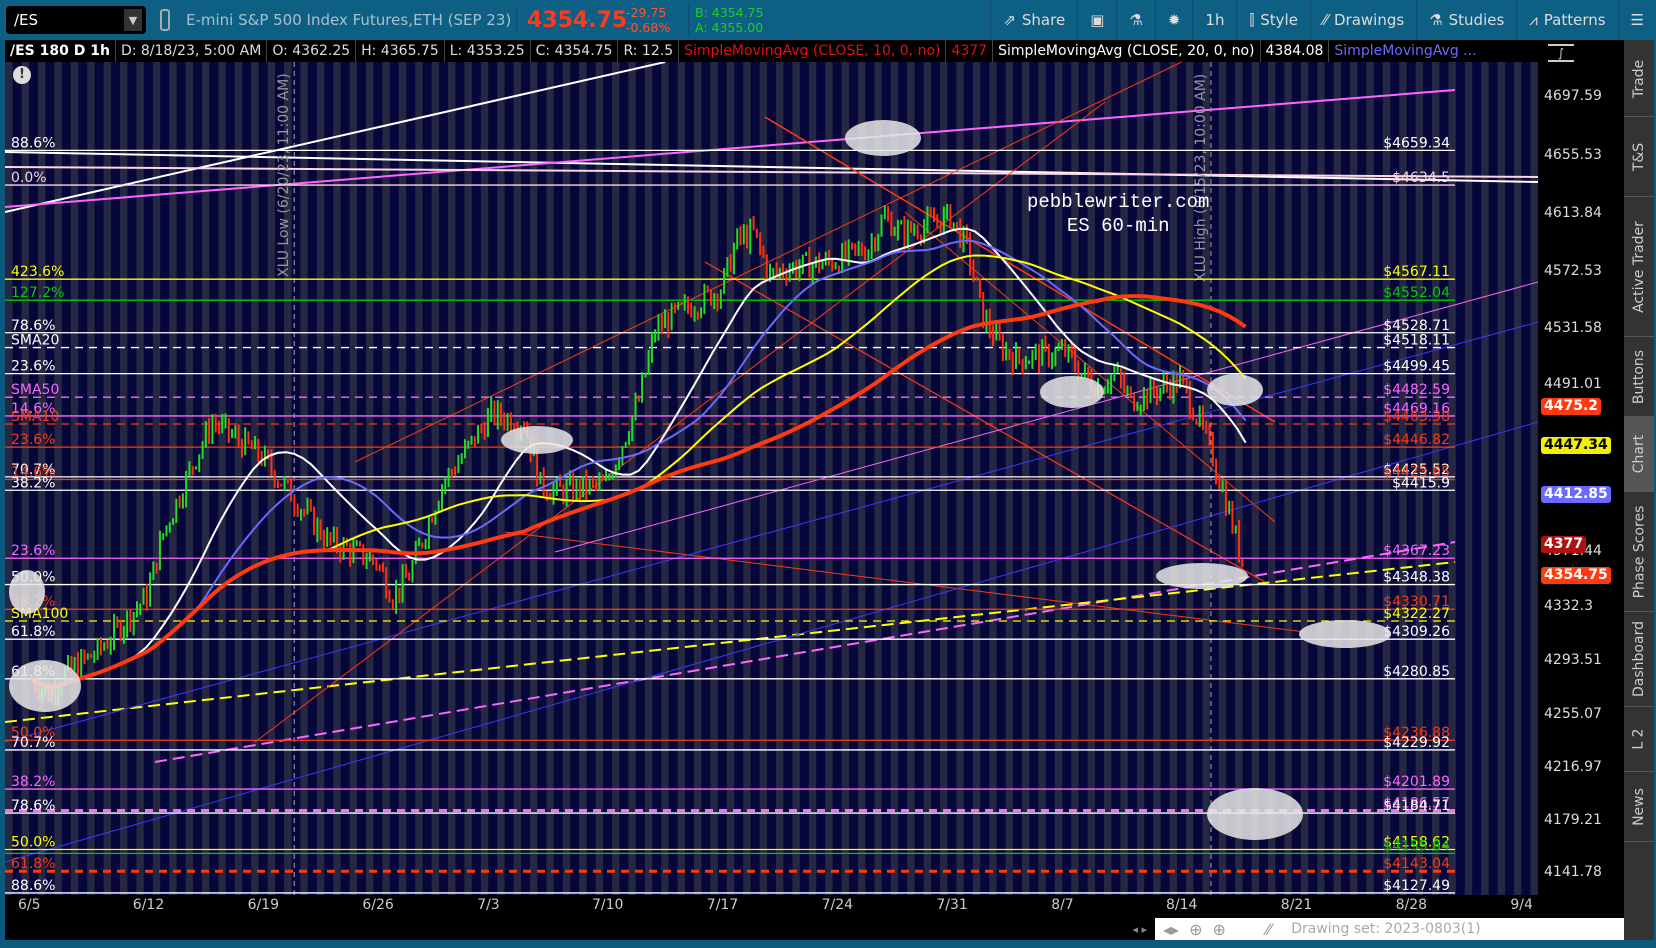 The height and width of the screenshot is (948, 1656). What do you see at coordinates (33, 551) in the screenshot?
I see `level-left-label: 23.6%` at bounding box center [33, 551].